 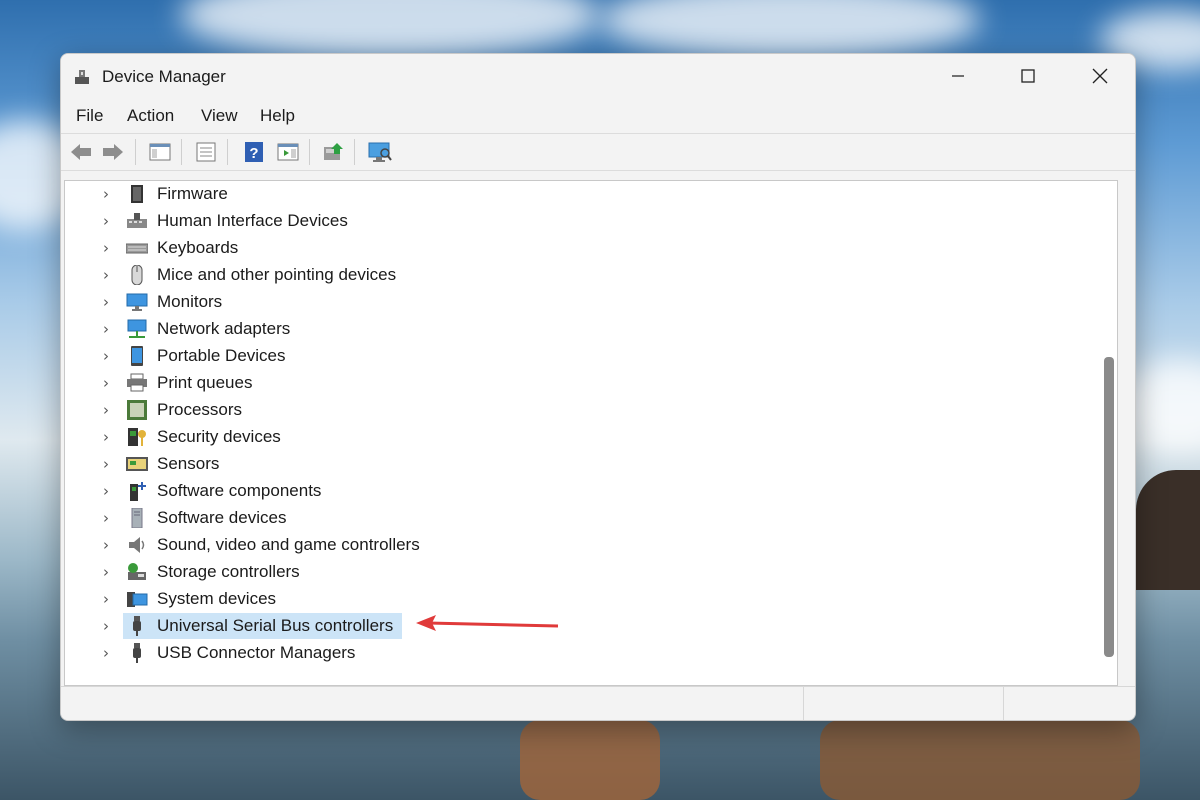 I want to click on back-icon, so click(x=81, y=152).